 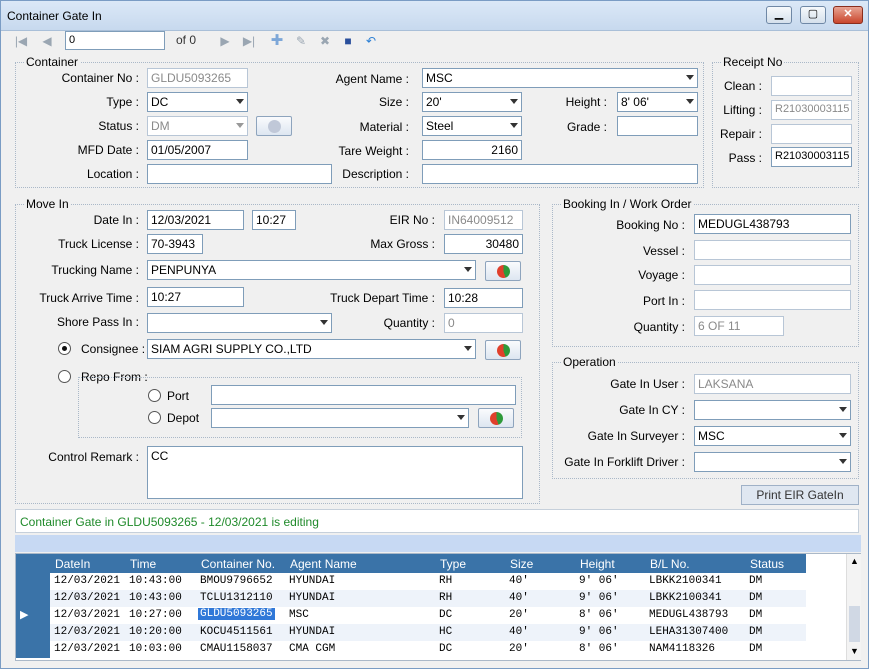 I want to click on maximize-button: ▢, so click(x=813, y=15).